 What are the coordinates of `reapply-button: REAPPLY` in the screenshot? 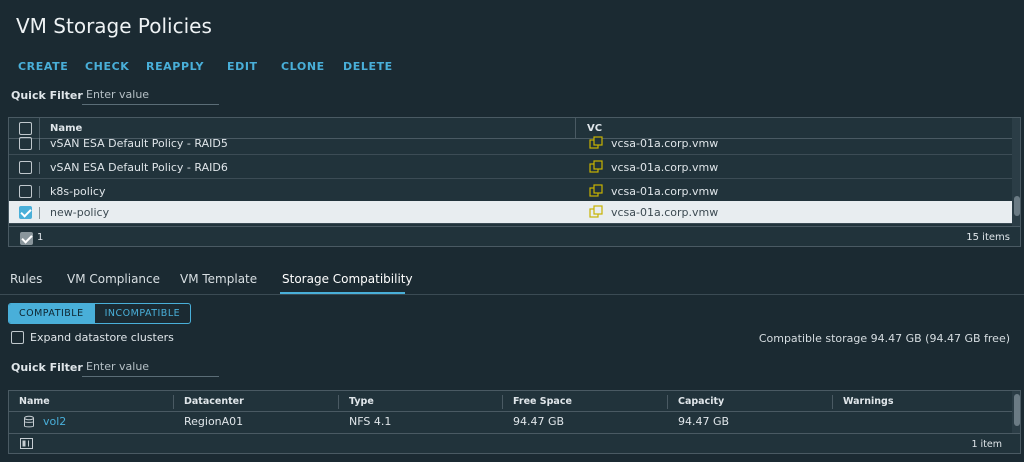 It's located at (186, 66).